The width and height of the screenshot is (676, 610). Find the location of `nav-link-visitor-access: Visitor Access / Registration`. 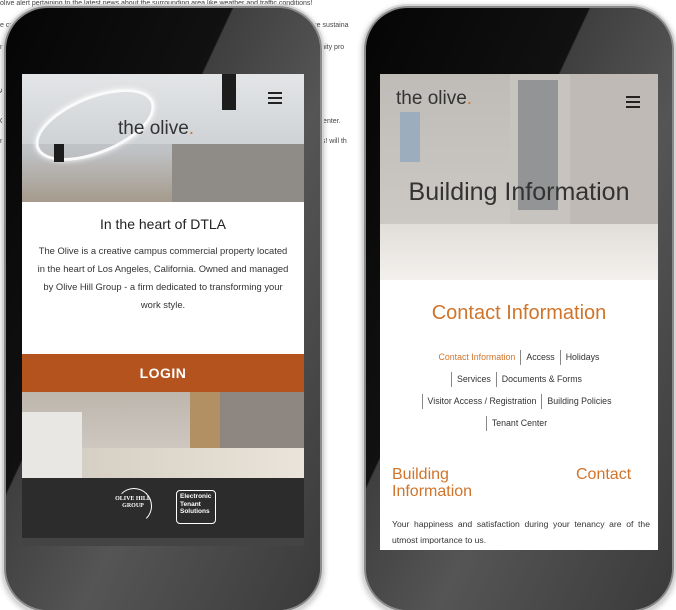

nav-link-visitor-access: Visitor Access / Registration is located at coordinates (481, 401).